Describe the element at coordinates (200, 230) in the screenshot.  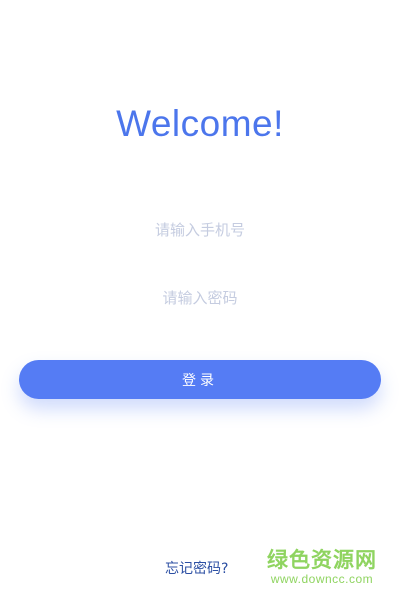
I see `phone-input` at that location.